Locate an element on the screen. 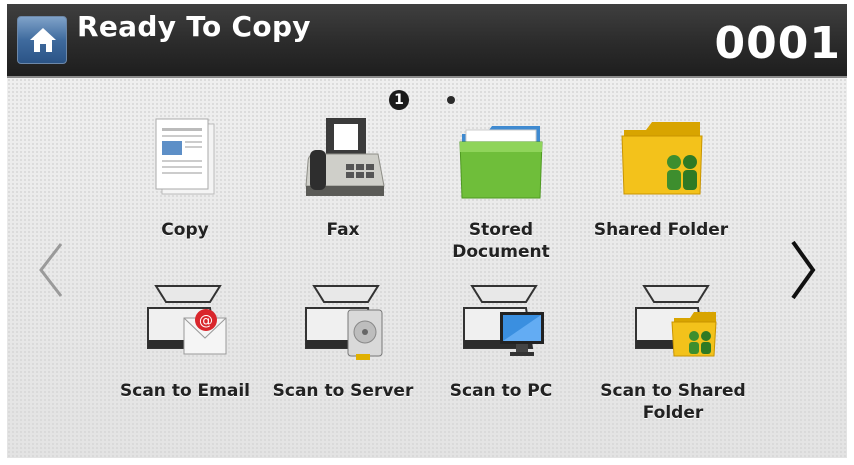 The height and width of the screenshot is (465, 854). app-scan-to-shared-folder: Scan to Shared Folder is located at coordinates (673, 356).